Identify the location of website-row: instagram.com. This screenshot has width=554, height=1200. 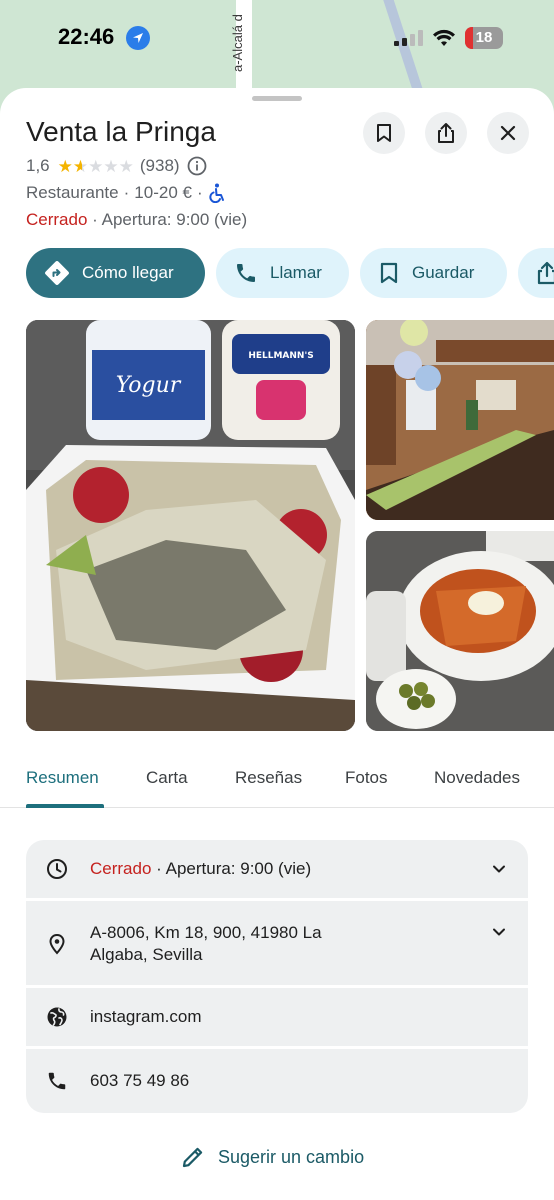
(277, 1017).